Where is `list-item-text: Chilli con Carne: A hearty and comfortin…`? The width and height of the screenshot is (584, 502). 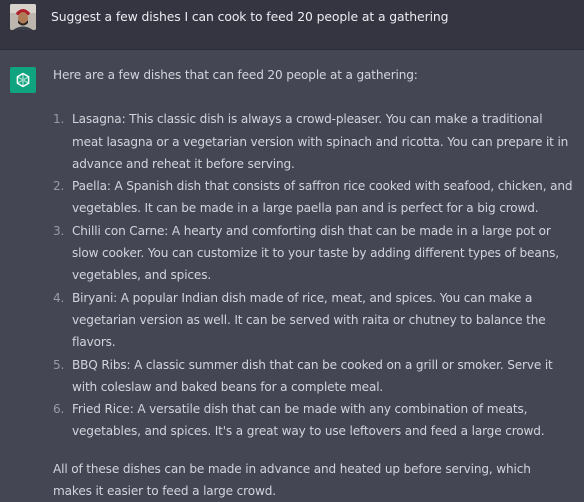 list-item-text: Chilli con Carne: A hearty and comfortin… is located at coordinates (315, 253).